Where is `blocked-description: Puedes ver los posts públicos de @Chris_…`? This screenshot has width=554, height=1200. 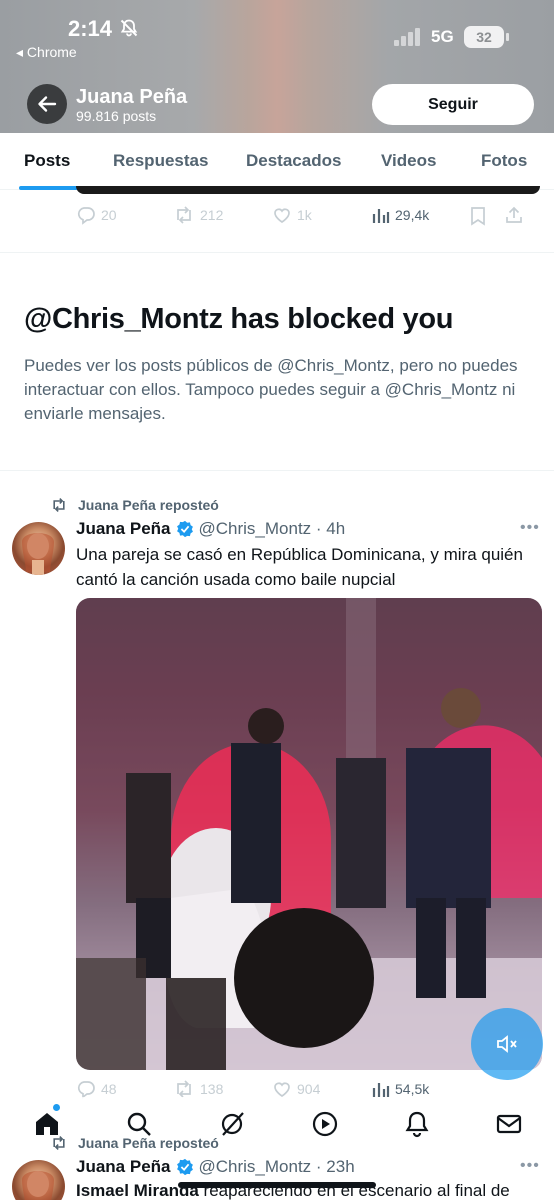 blocked-description: Puedes ver los posts públicos de @Chris_… is located at coordinates (271, 389).